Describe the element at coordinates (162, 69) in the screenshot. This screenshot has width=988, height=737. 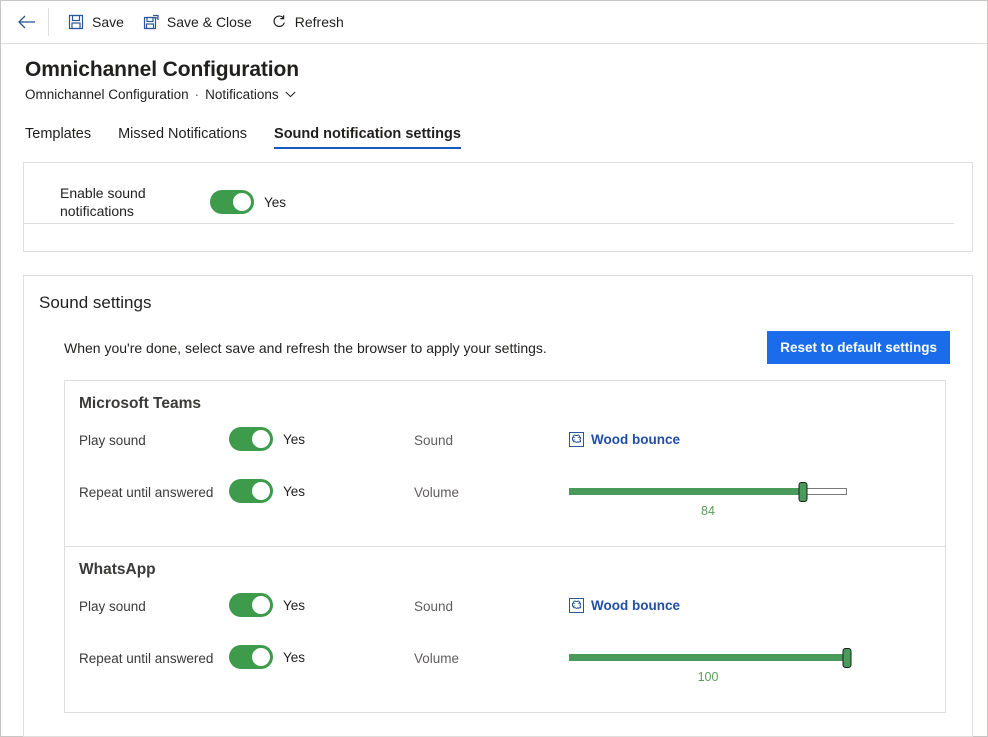
I see `page-title: Omnichannel Configuration` at that location.